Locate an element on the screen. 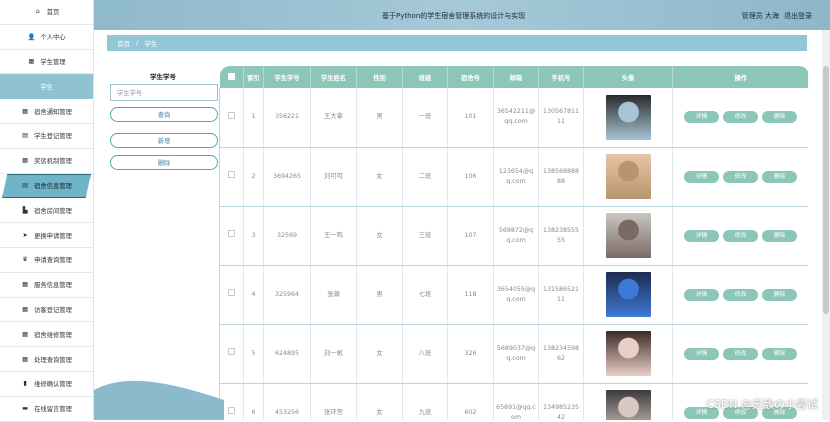 This screenshot has width=830, height=422. select-all-checkbox is located at coordinates (231, 76).